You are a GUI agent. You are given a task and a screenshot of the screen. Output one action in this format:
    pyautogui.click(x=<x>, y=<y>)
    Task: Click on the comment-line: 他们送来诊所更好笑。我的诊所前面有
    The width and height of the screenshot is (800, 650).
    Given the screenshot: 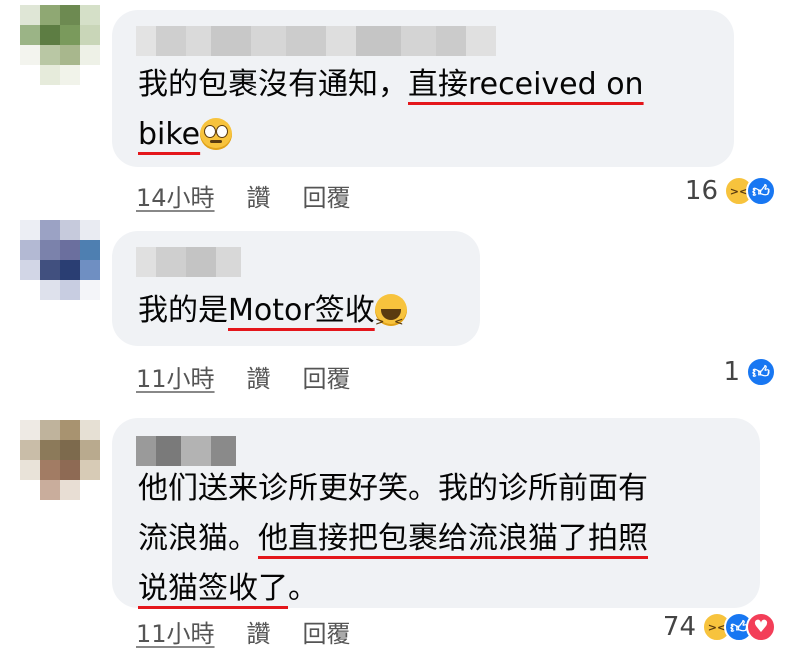 What is the action you would take?
    pyautogui.click(x=393, y=489)
    